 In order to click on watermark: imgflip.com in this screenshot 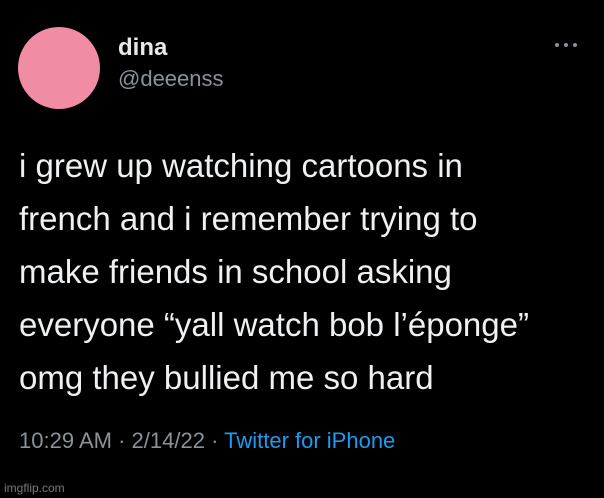, I will do `click(34, 488)`.